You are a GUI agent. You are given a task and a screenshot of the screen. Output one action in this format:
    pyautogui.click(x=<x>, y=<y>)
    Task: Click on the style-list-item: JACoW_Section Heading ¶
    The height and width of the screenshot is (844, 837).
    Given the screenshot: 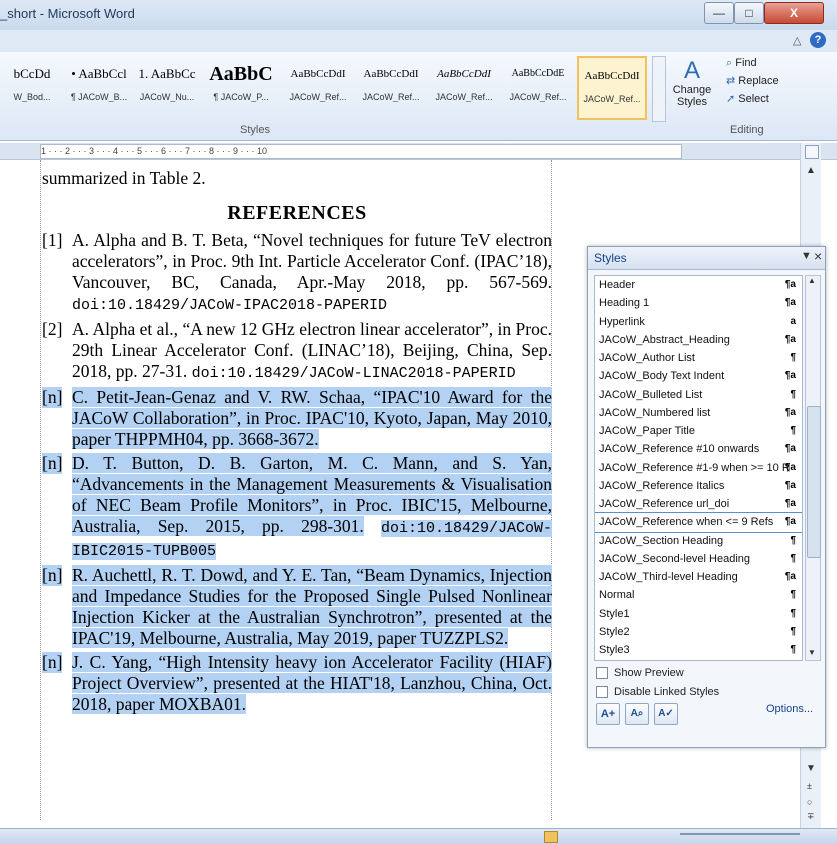 What is the action you would take?
    pyautogui.click(x=698, y=541)
    